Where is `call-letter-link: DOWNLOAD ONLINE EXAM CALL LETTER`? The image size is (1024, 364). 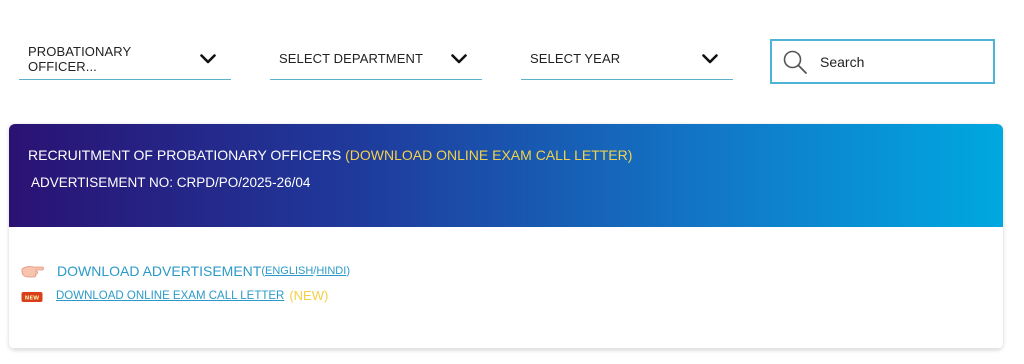
call-letter-link: DOWNLOAD ONLINE EXAM CALL LETTER is located at coordinates (170, 296).